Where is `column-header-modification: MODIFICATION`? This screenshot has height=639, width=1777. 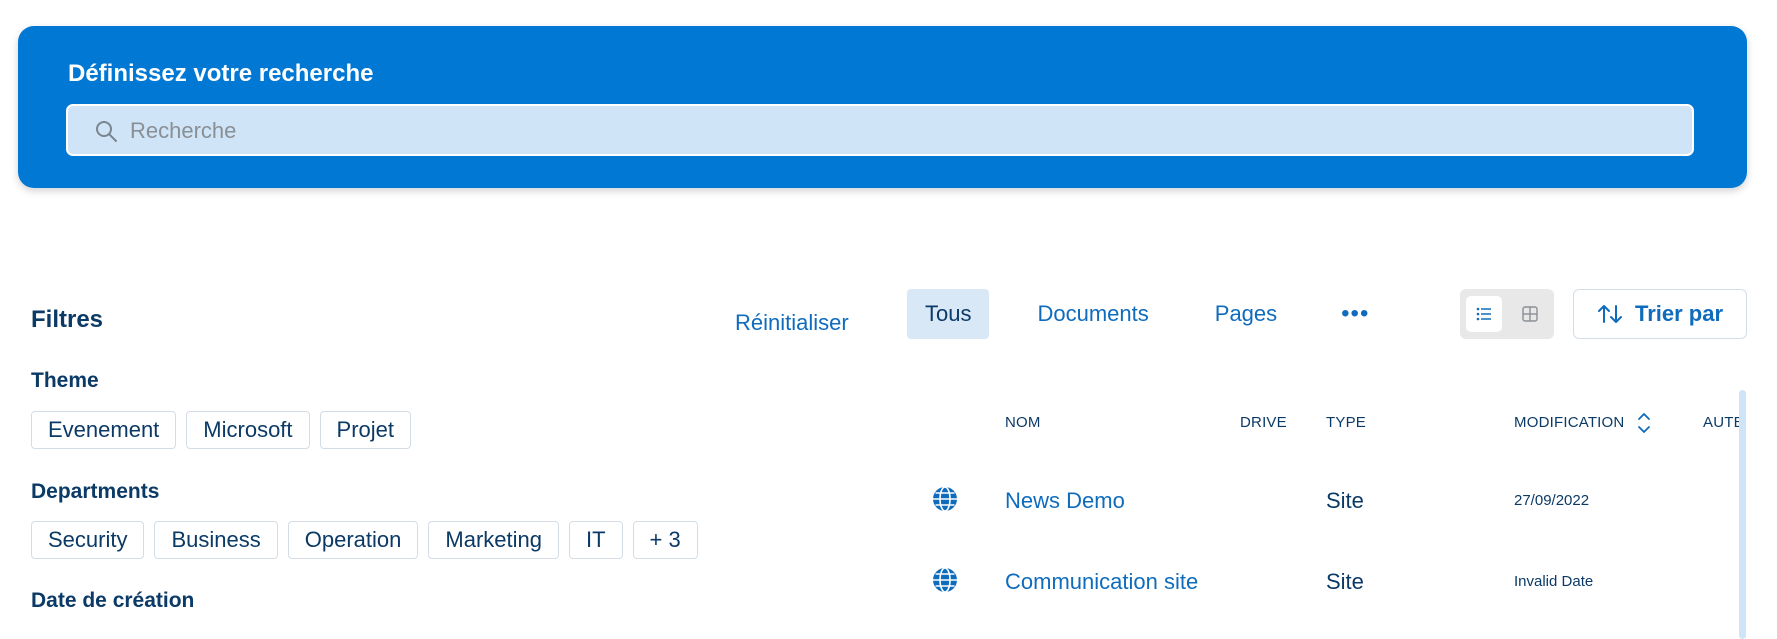 column-header-modification: MODIFICATION is located at coordinates (1569, 422).